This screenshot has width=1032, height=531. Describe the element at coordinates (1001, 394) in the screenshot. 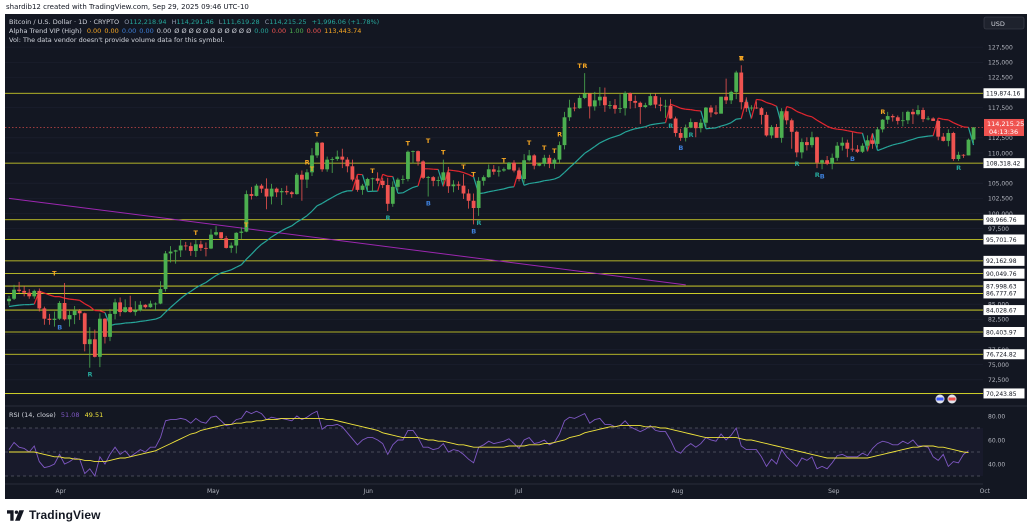

I see `level-label: 70,243.85` at that location.